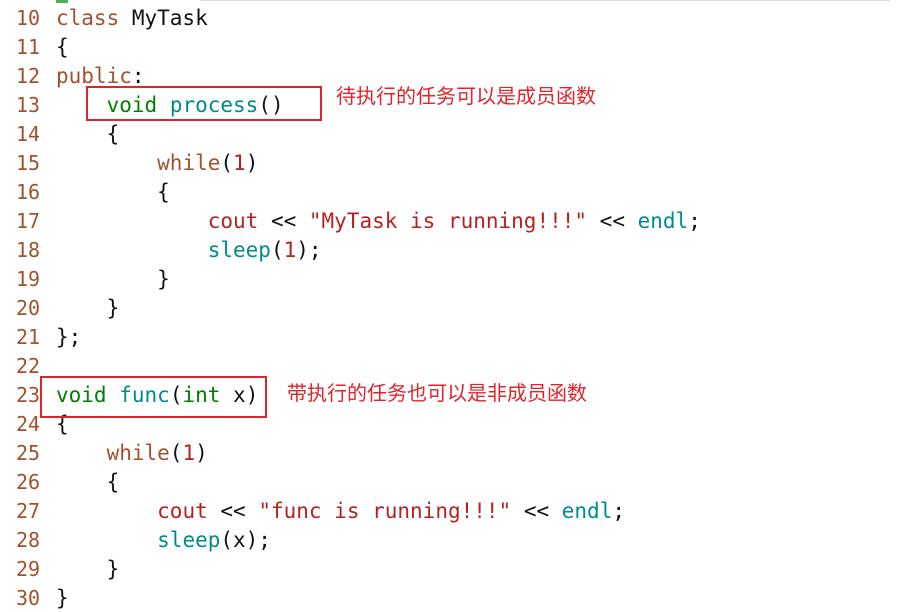 Image resolution: width=900 pixels, height=612 pixels. What do you see at coordinates (450, 191) in the screenshot?
I see `code-line: 16 {` at bounding box center [450, 191].